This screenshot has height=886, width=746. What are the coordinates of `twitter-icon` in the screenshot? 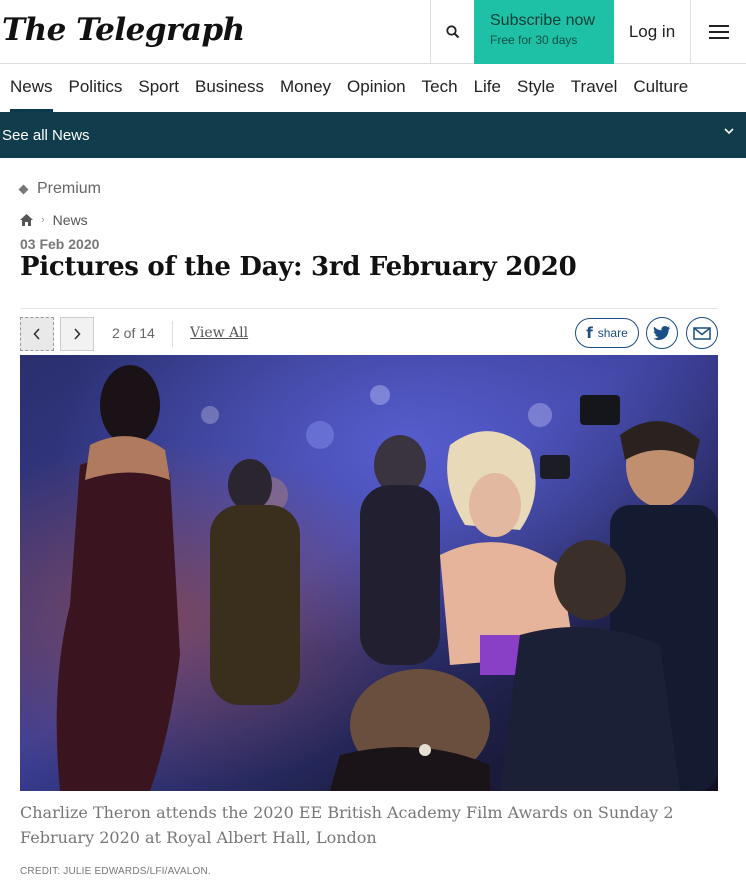 It's located at (662, 332).